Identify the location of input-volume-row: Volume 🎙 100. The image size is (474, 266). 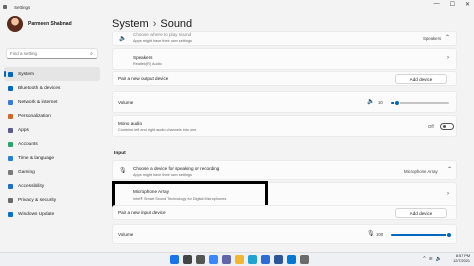
(284, 234).